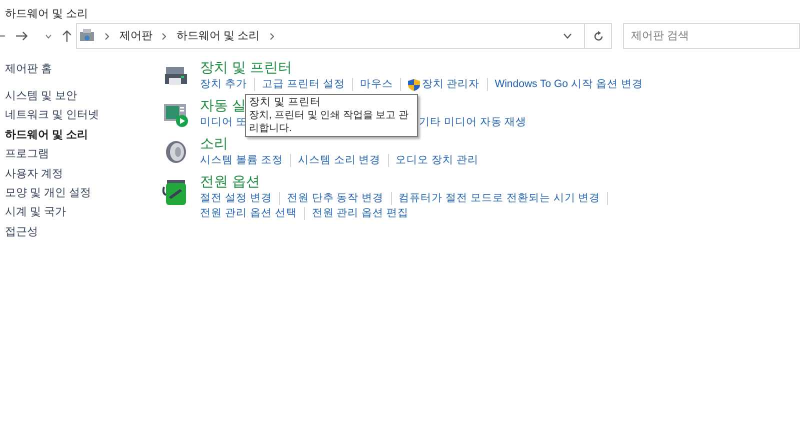  I want to click on sidebar-link: 모양 및 개인 설정, so click(48, 193).